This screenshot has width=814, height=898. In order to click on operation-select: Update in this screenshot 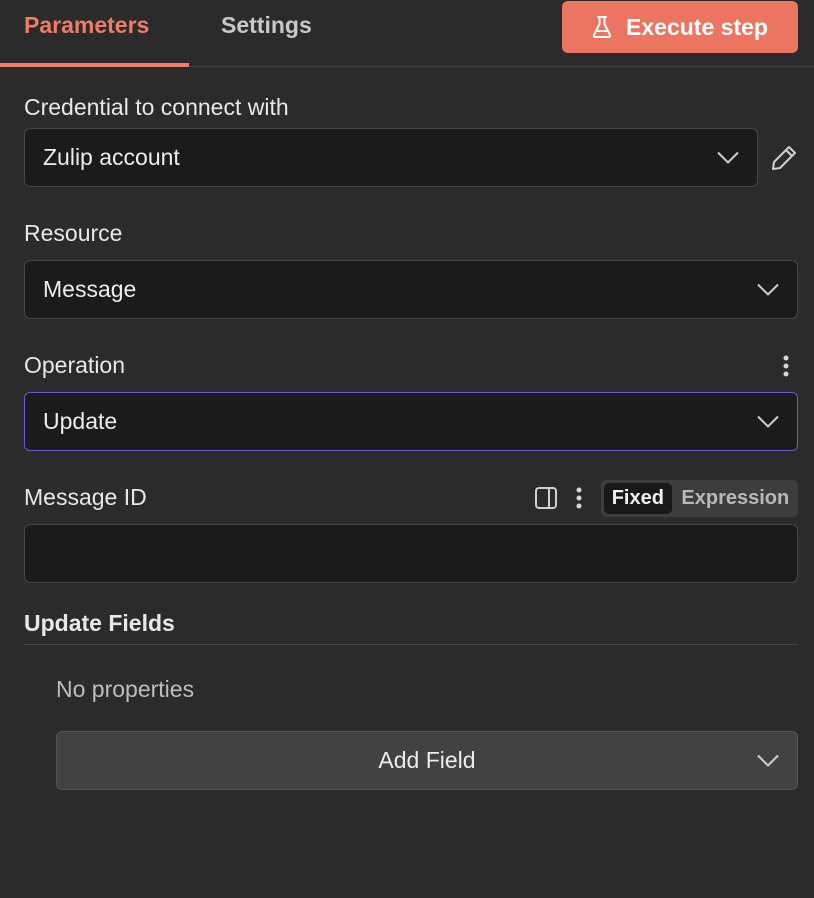, I will do `click(411, 421)`.